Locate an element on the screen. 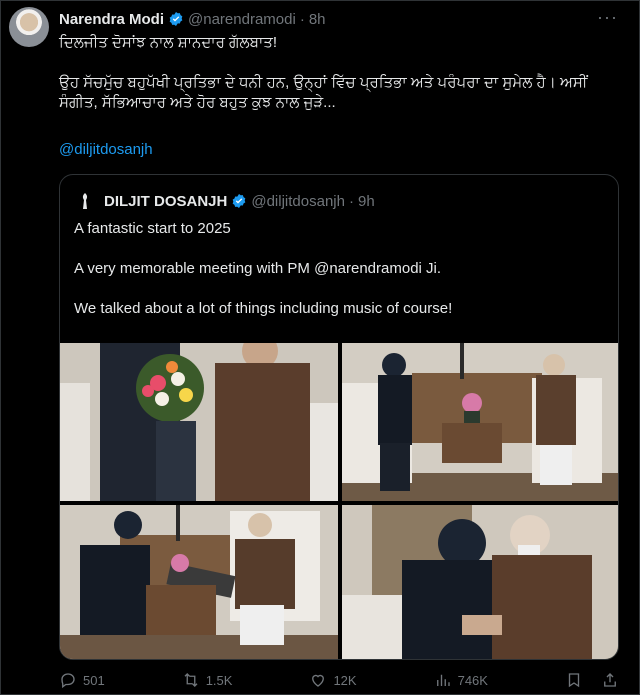 Image resolution: width=640 pixels, height=695 pixels. bookmark-button is located at coordinates (574, 680).